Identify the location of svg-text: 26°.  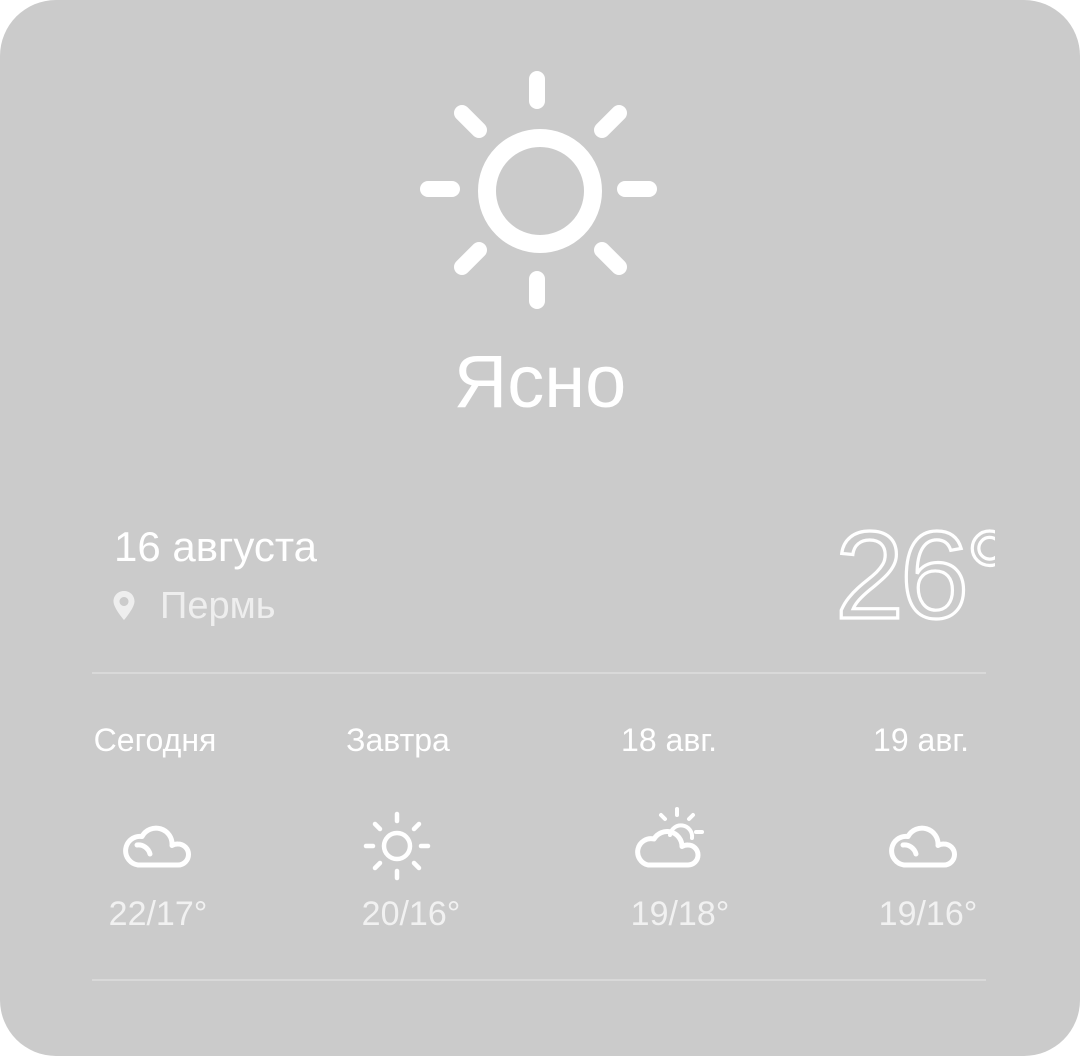
(915, 575).